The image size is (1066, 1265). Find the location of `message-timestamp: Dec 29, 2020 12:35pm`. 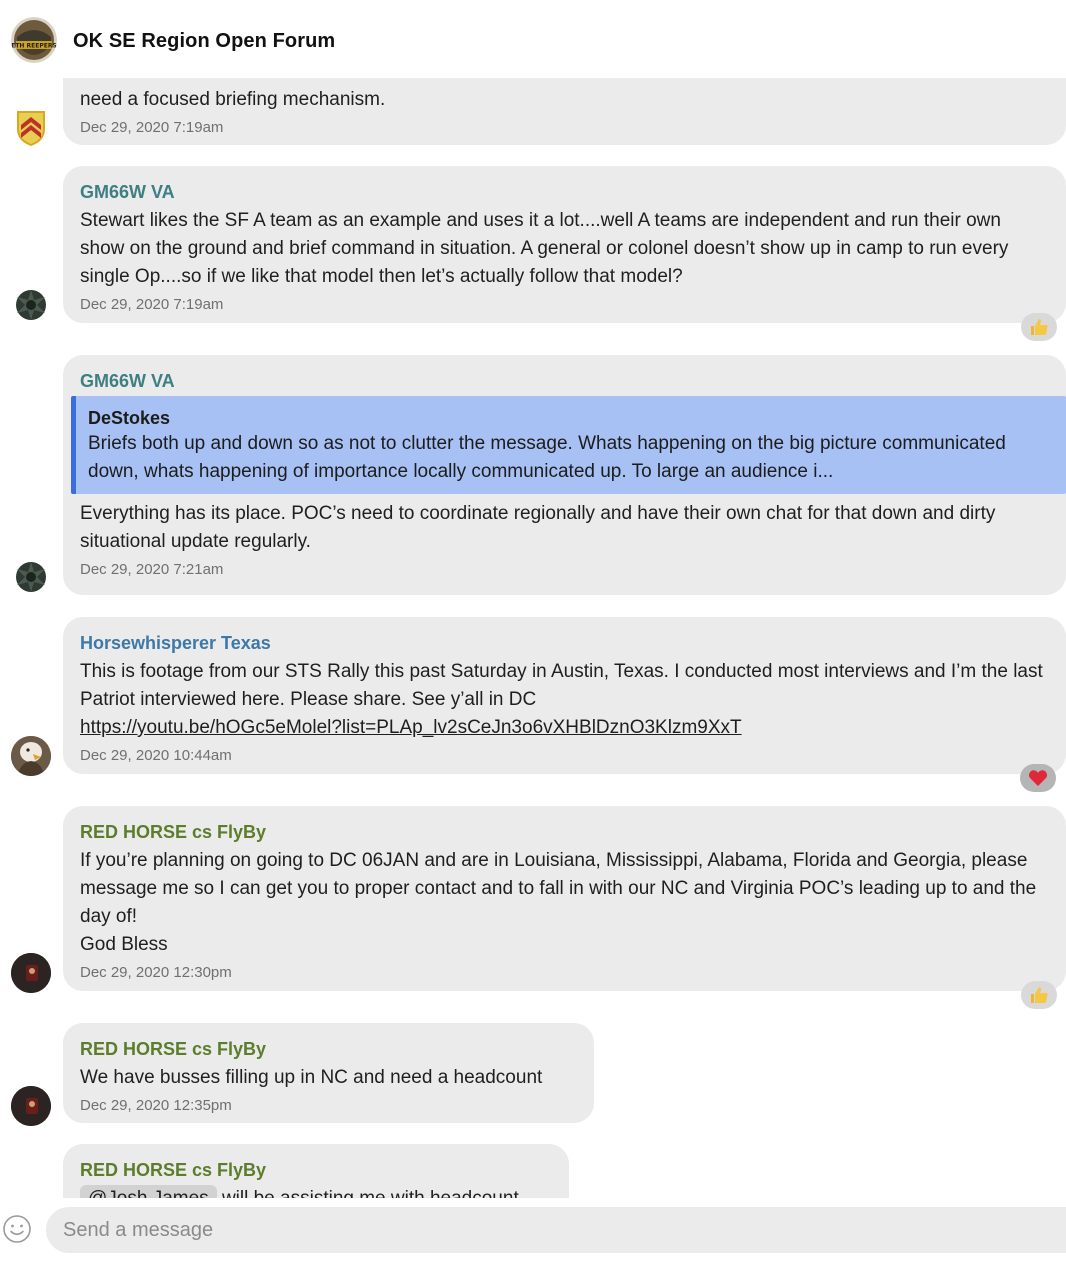

message-timestamp: Dec 29, 2020 12:35pm is located at coordinates (156, 1105).